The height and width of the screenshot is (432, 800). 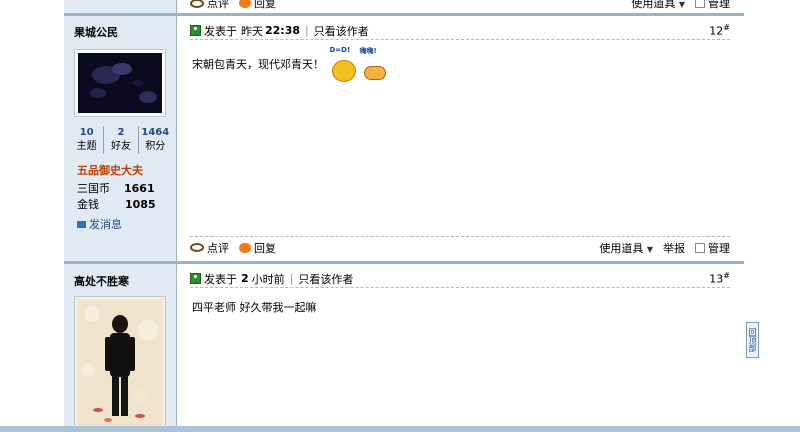 What do you see at coordinates (116, 188) in the screenshot?
I see `user-field-coins: 三国币 1661` at bounding box center [116, 188].